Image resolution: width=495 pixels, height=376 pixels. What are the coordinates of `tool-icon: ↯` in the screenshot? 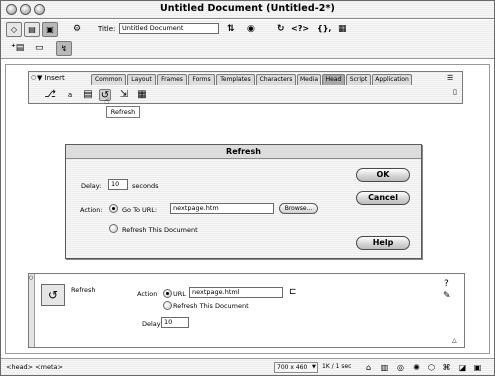 It's located at (64, 48).